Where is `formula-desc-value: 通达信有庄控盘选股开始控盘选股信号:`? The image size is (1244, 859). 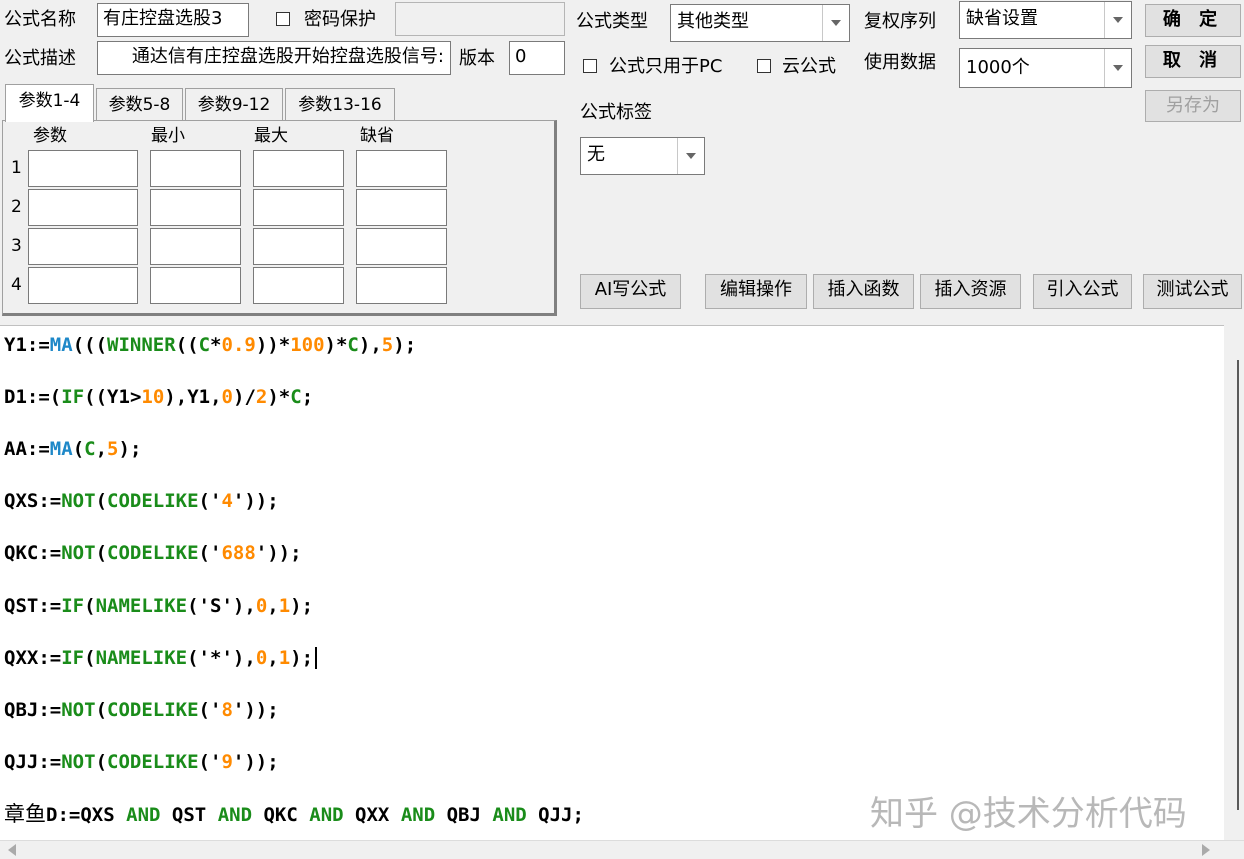
formula-desc-value: 通达信有庄控盘选股开始控盘选股信号: is located at coordinates (287, 56).